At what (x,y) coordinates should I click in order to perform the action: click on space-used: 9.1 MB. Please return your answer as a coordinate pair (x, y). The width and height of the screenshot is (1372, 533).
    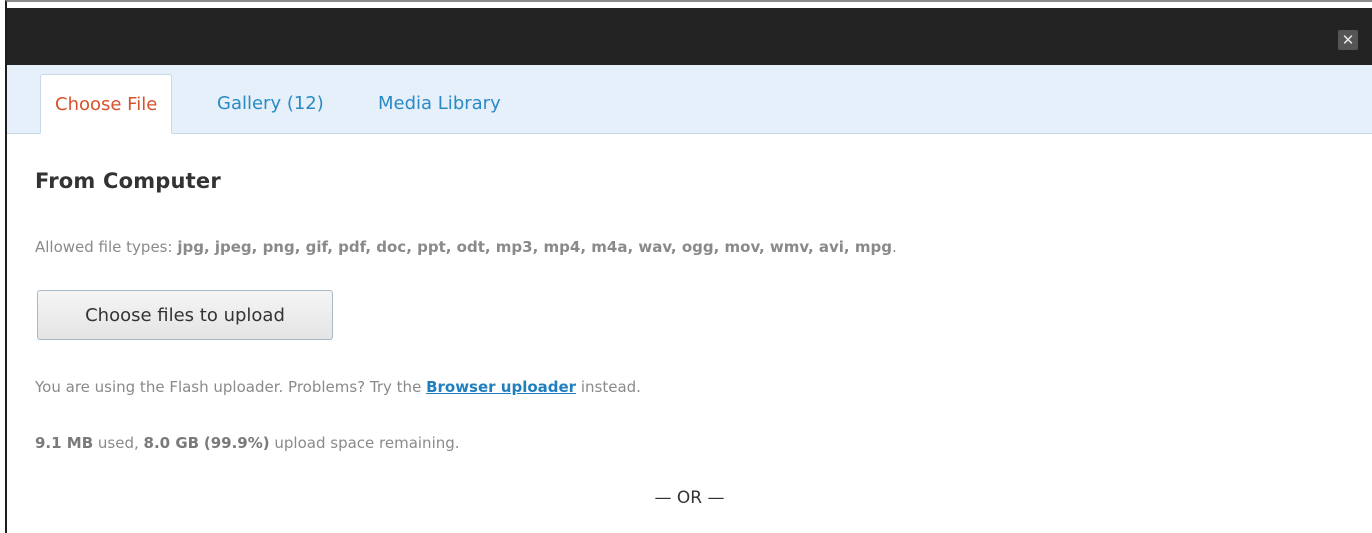
    Looking at the image, I should click on (64, 443).